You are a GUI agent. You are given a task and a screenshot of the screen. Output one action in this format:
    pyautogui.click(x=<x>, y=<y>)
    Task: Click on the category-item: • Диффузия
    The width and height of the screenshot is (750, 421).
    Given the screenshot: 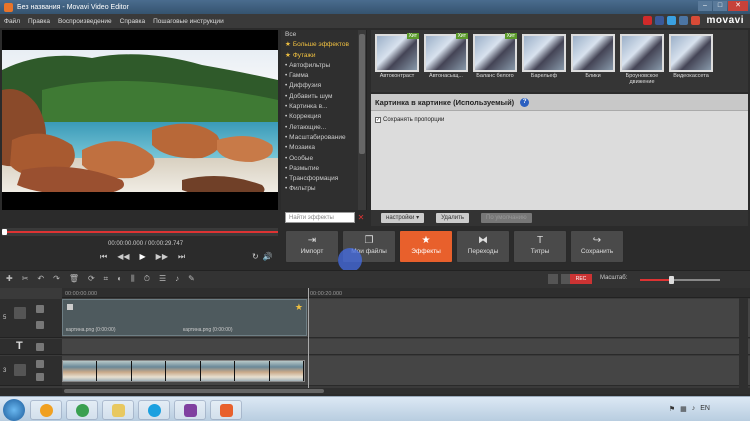 What is the action you would take?
    pyautogui.click(x=323, y=86)
    